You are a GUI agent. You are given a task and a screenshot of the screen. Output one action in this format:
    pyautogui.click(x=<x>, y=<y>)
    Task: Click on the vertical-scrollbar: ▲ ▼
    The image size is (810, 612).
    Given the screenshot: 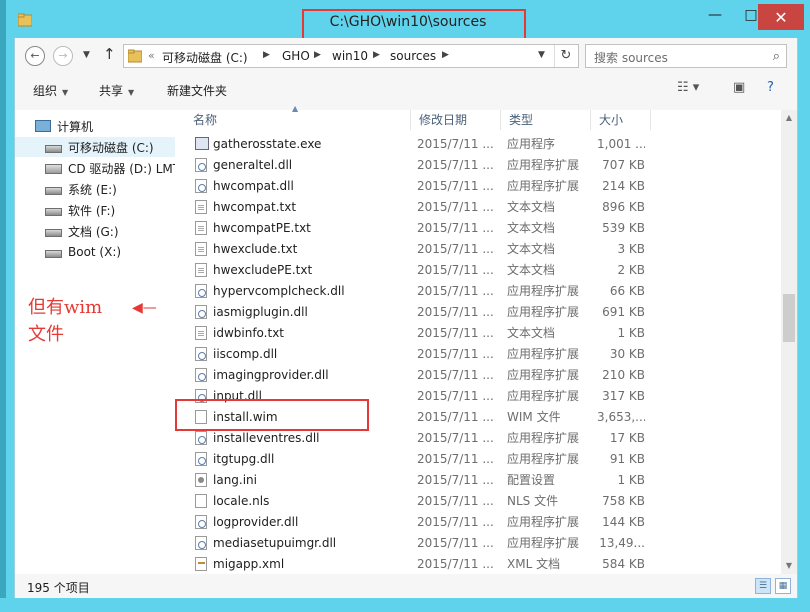 What is the action you would take?
    pyautogui.click(x=789, y=342)
    